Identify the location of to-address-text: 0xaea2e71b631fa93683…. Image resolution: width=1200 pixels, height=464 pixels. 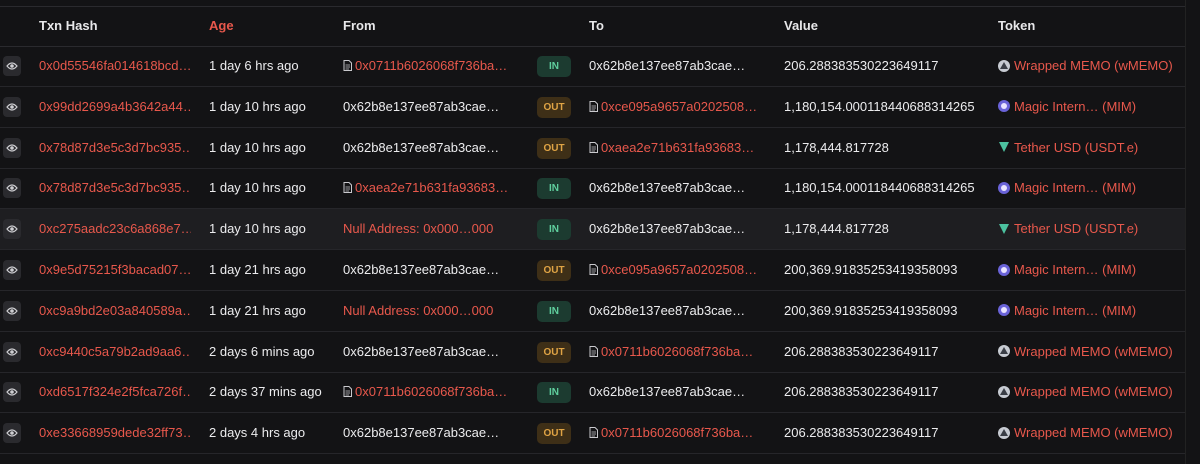
(678, 147).